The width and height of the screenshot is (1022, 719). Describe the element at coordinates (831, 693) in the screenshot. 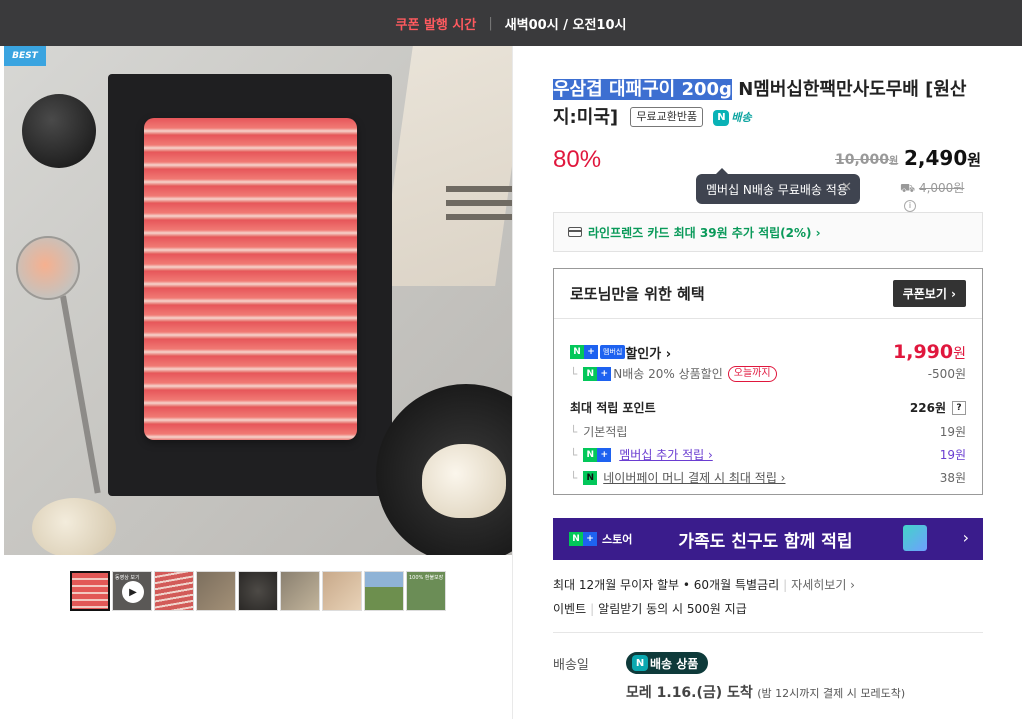

I see `arrival-note: (밤 12시까지 결제 시 모레도착)` at that location.